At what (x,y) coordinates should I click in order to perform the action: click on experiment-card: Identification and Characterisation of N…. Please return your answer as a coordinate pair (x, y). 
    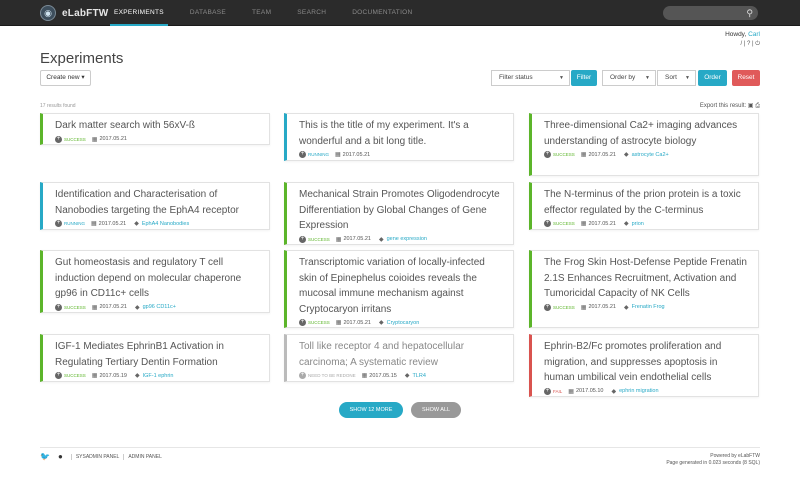
    Looking at the image, I should click on (155, 206).